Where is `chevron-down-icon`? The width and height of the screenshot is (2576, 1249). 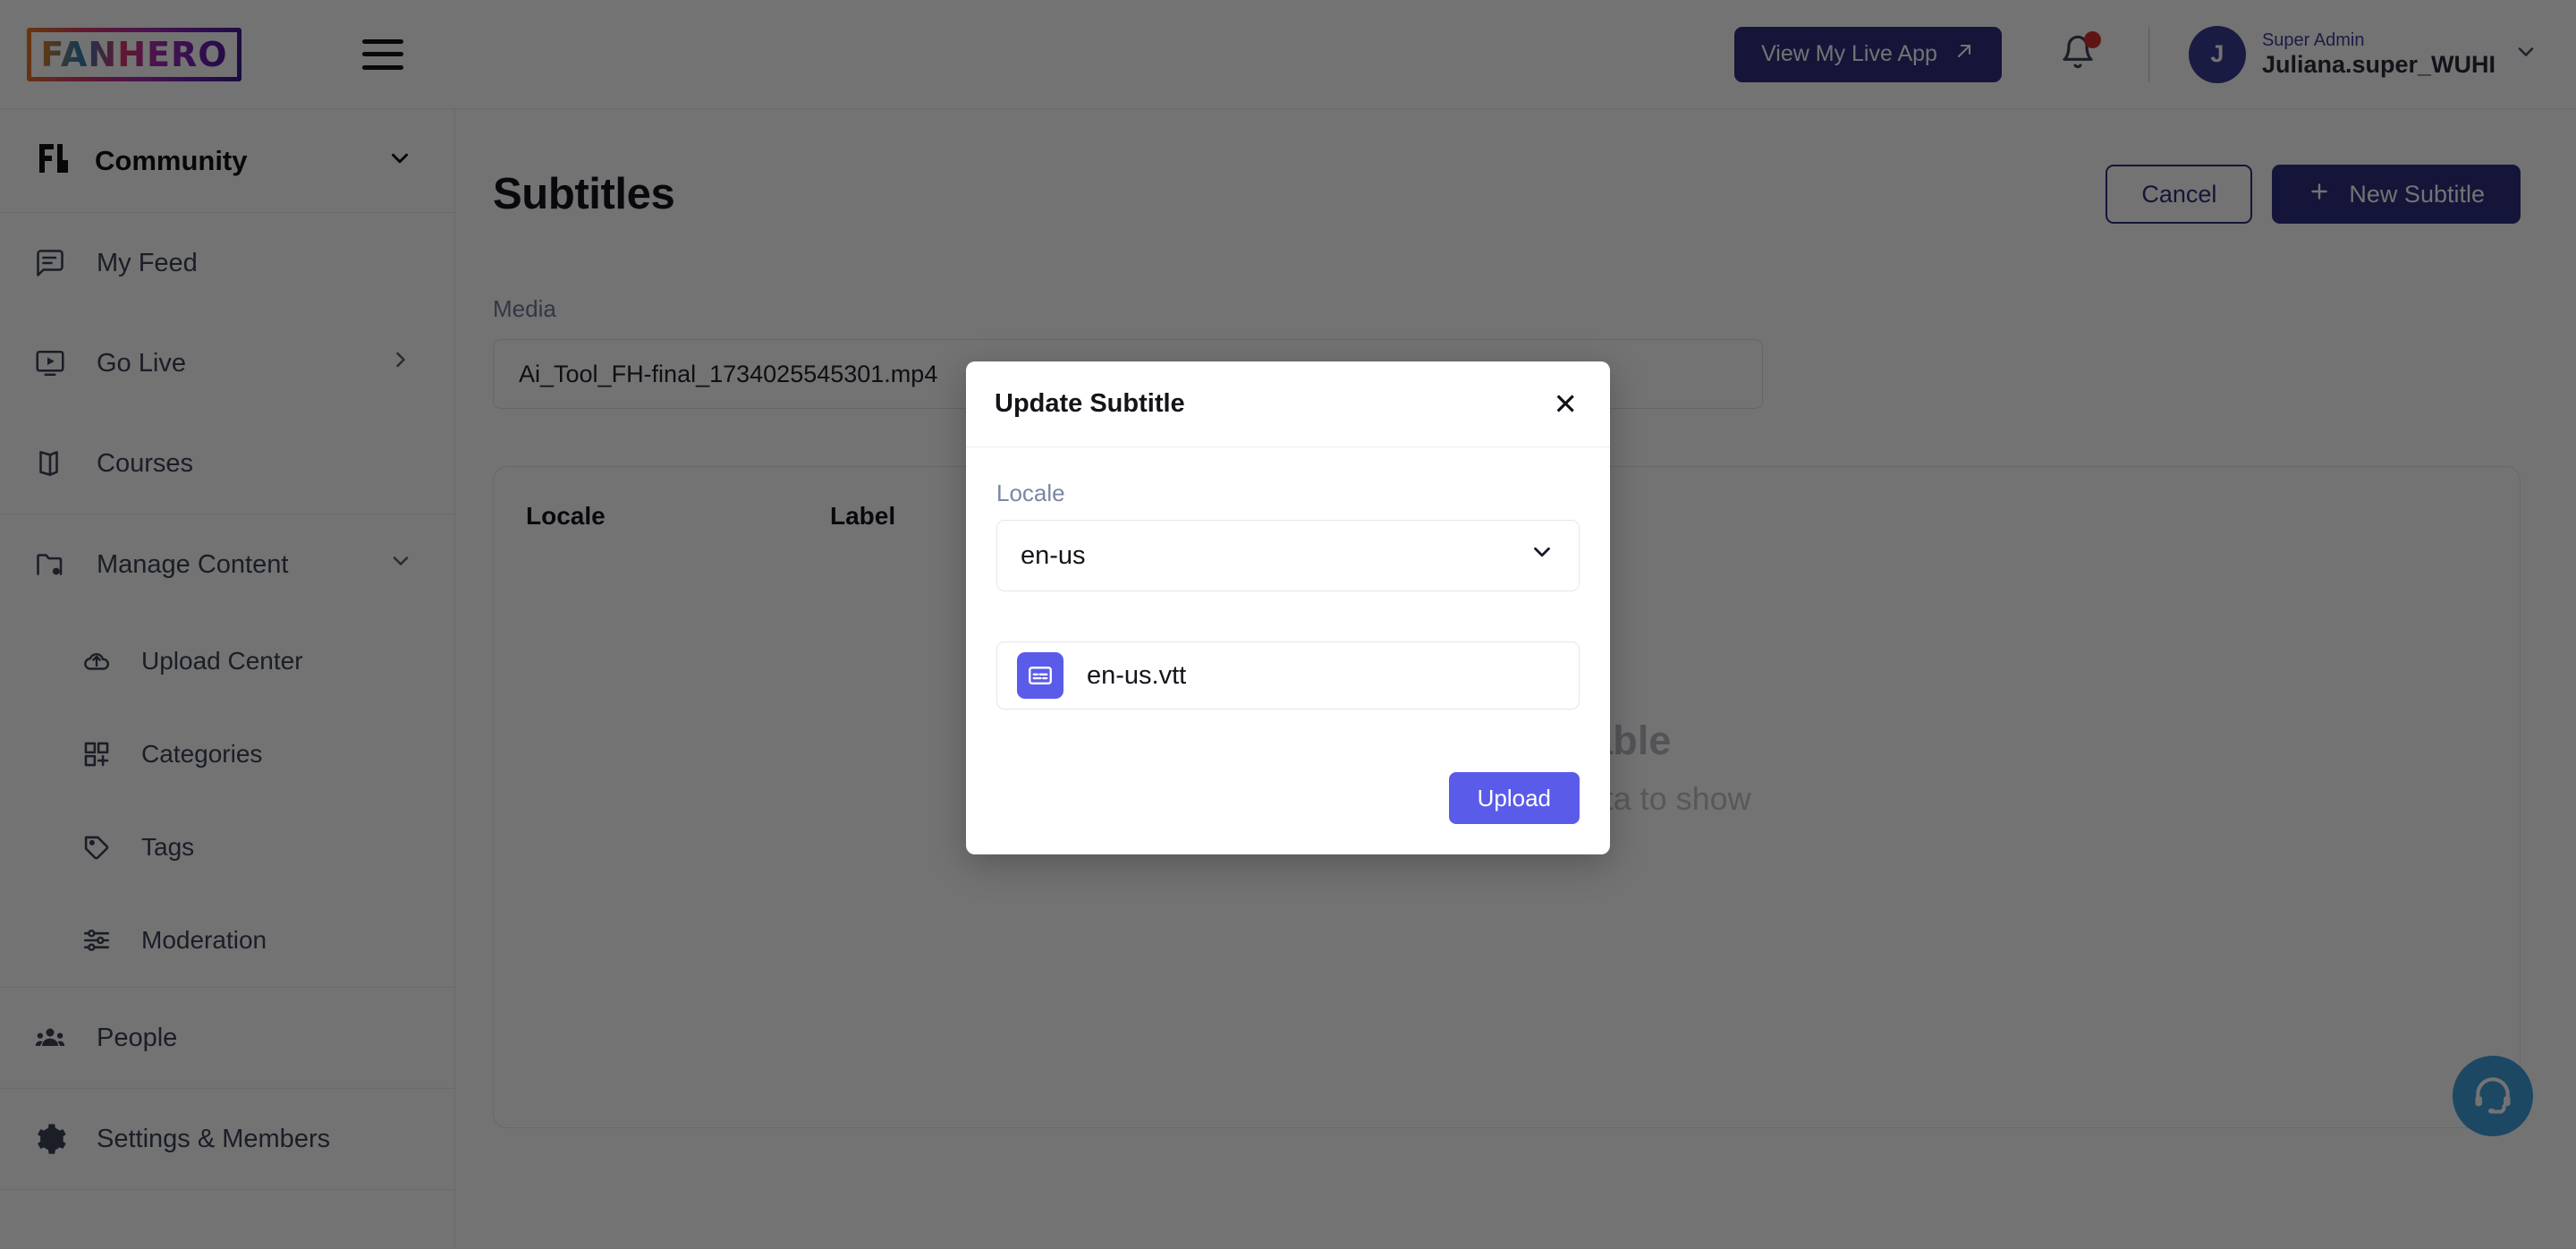
chevron-down-icon is located at coordinates (1542, 556).